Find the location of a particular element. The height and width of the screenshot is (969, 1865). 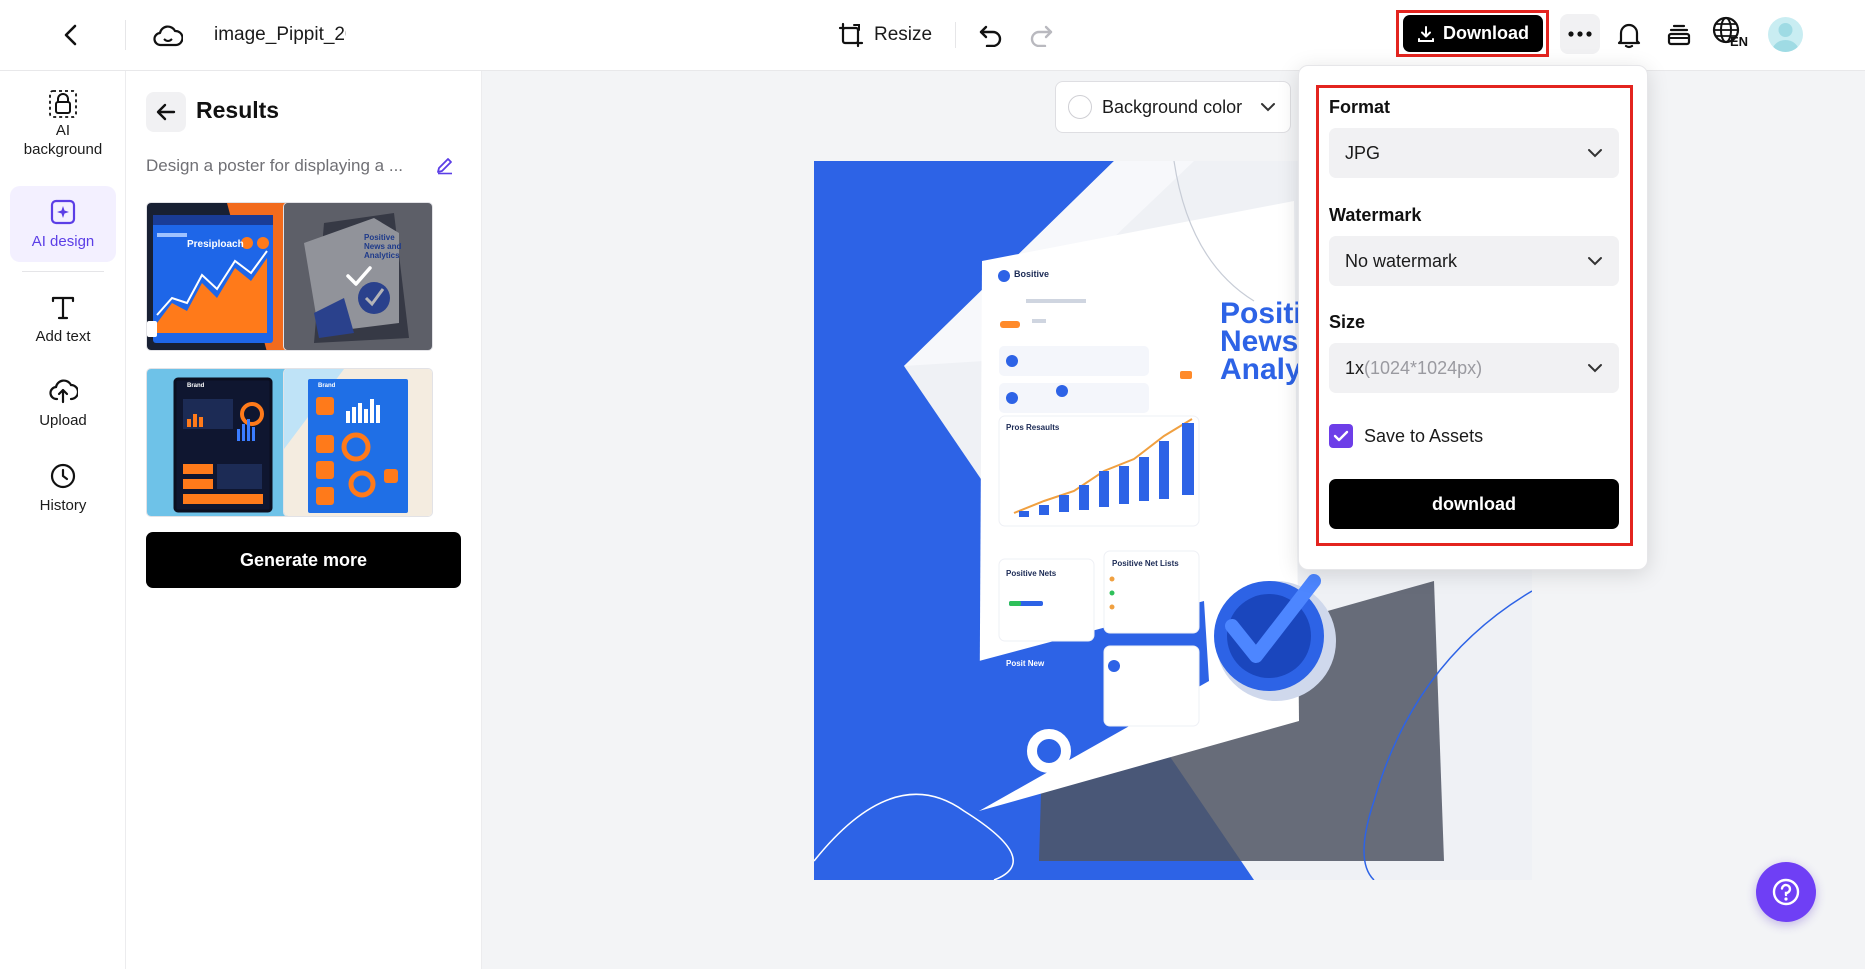

rail-history: History is located at coordinates (63, 492).